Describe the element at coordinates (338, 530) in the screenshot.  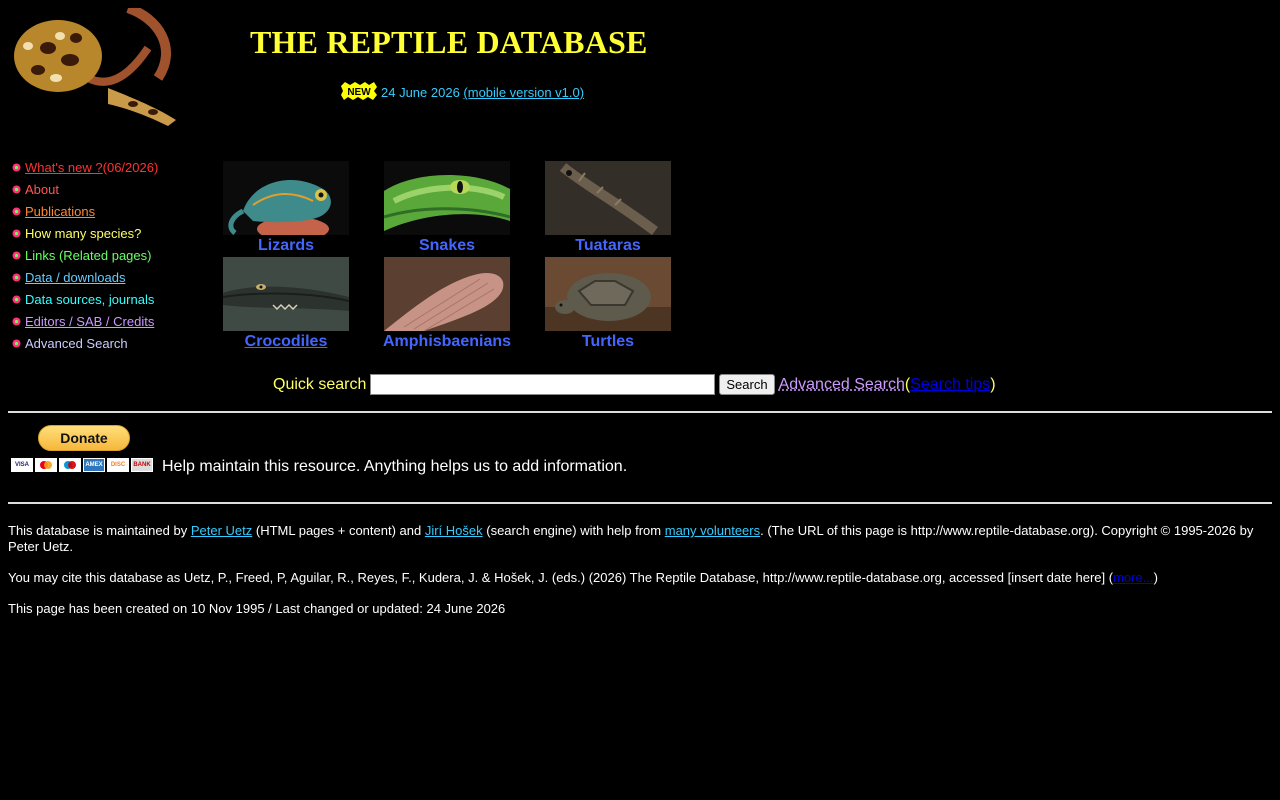
I see `footer-text: (HTML pages + content) and` at that location.